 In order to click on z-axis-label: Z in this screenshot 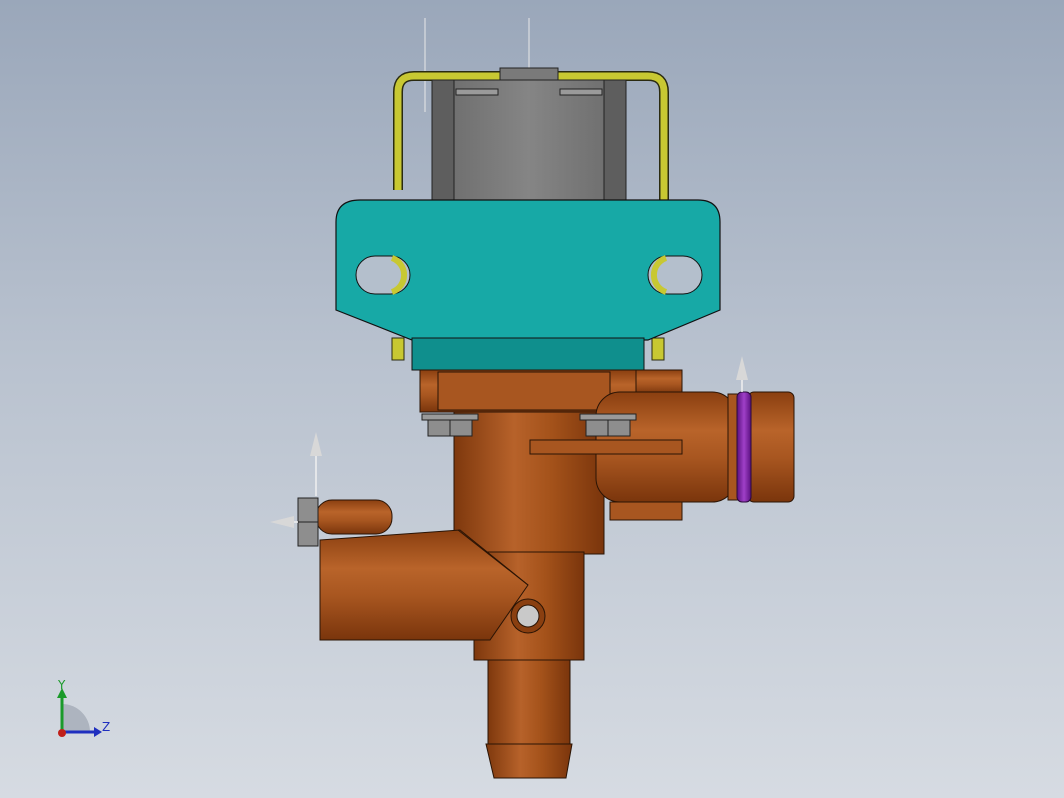, I will do `click(106, 727)`.